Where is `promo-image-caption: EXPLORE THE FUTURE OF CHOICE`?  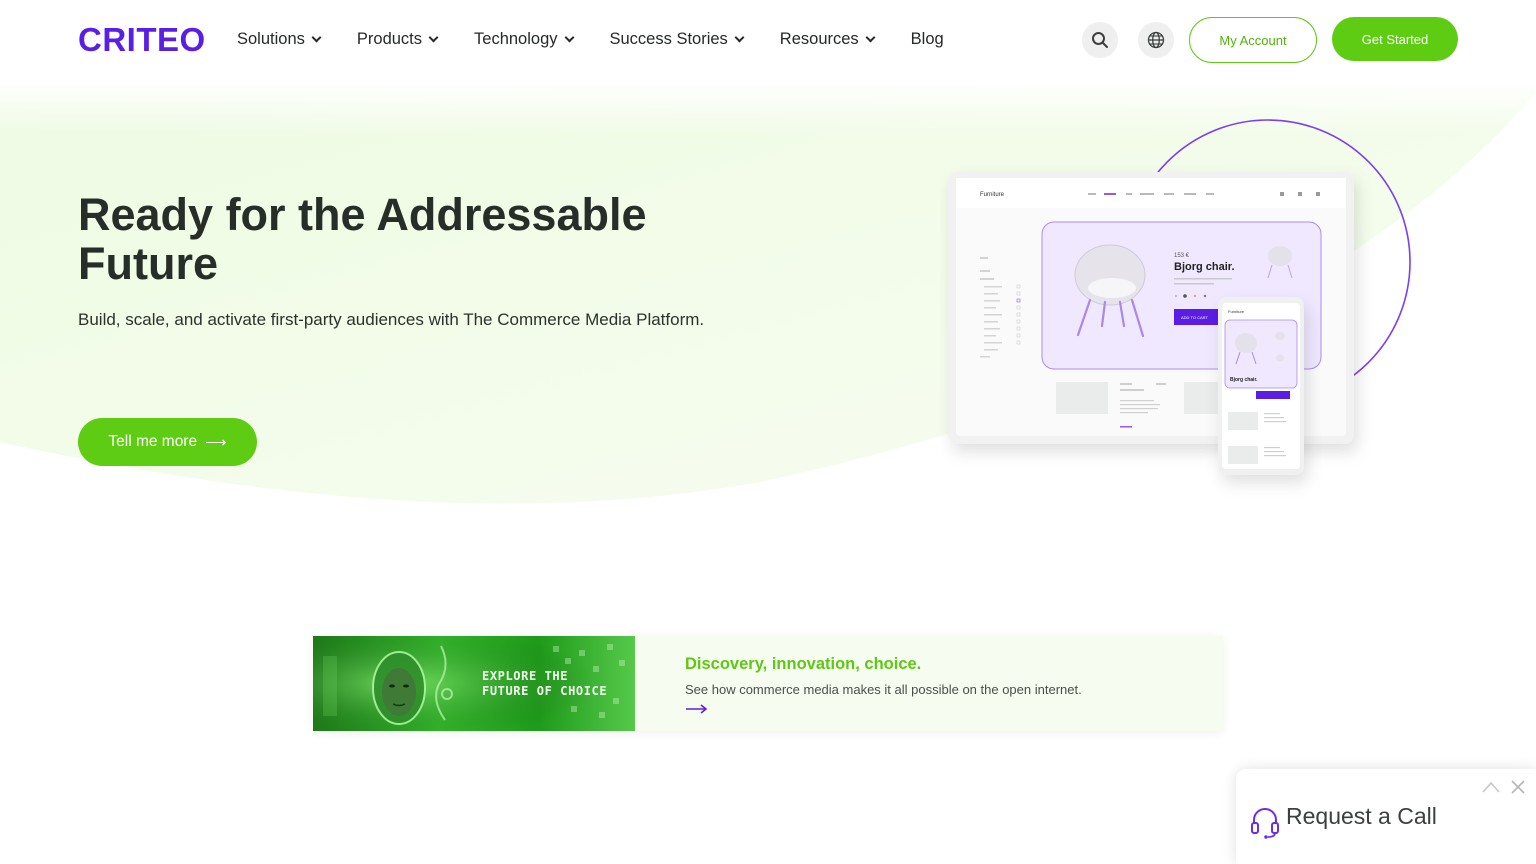
promo-image-caption: EXPLORE THE FUTURE OF CHOICE is located at coordinates (544, 684).